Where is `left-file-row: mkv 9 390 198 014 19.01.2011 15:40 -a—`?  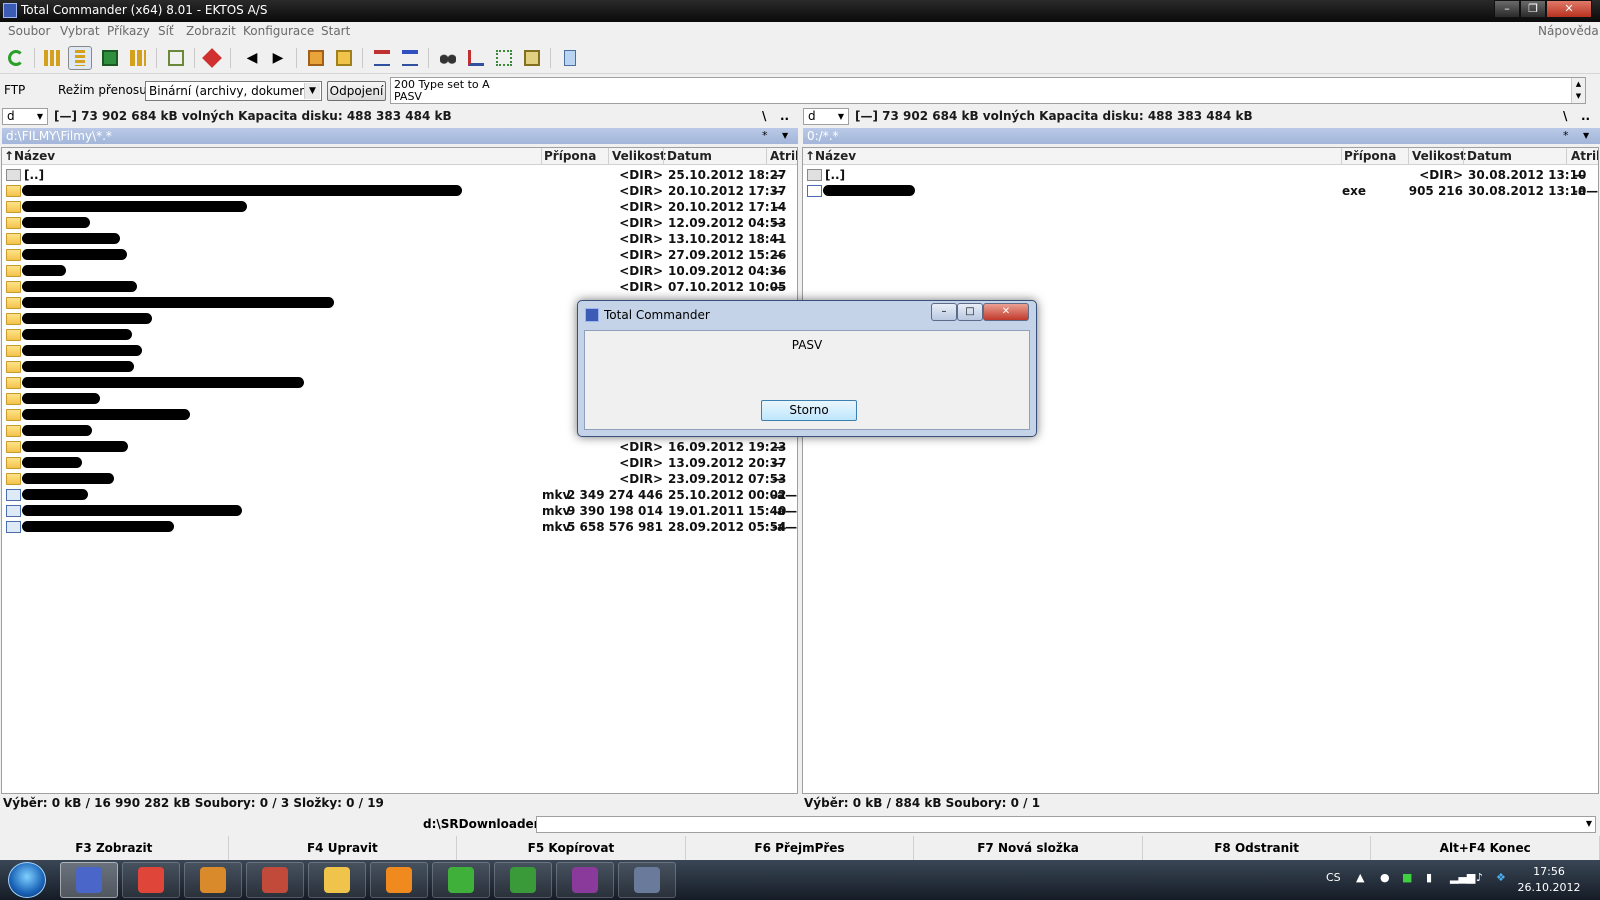 left-file-row: mkv 9 390 198 014 19.01.2011 15:40 -a— is located at coordinates (399, 511).